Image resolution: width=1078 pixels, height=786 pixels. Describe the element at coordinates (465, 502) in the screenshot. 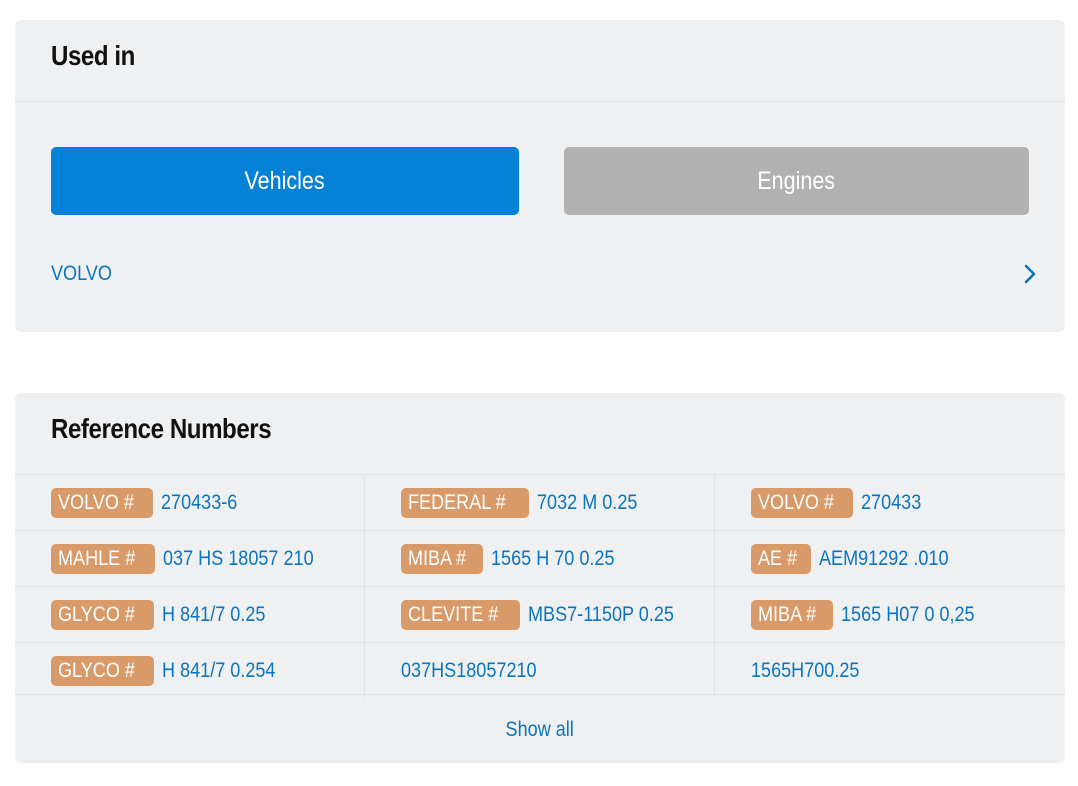

I see `manufacturer-badge: FEDERAL #` at that location.